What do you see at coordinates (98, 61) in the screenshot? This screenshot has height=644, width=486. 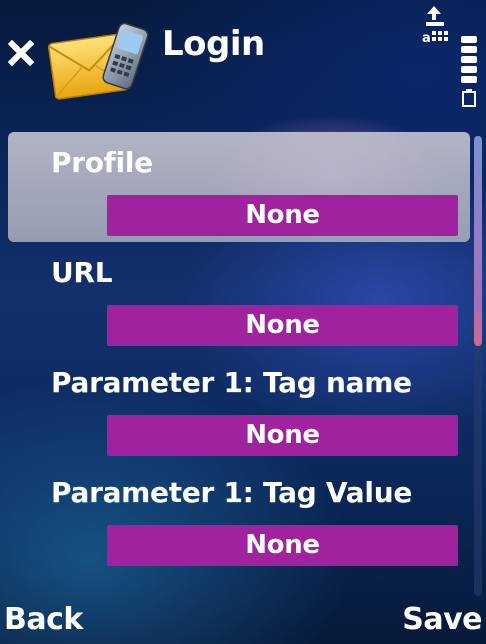 I see `mail-phone-icon` at bounding box center [98, 61].